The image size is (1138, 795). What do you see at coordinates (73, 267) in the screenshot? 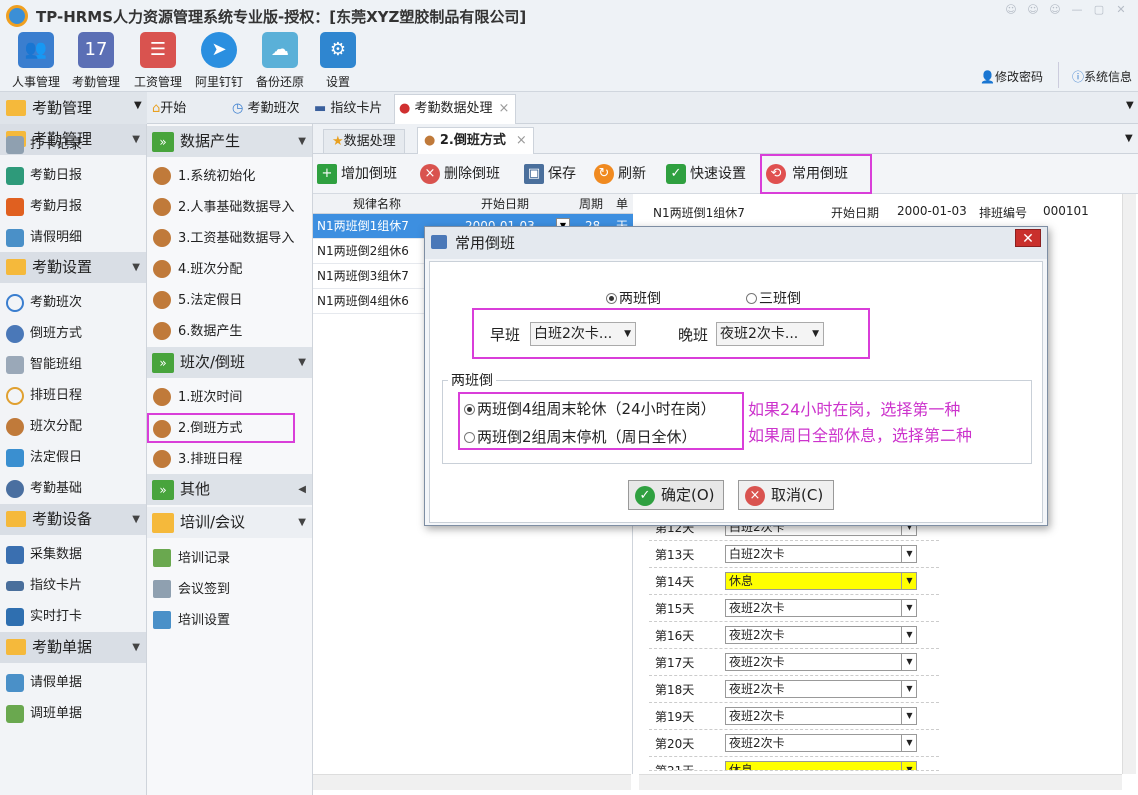
I see `nav-group-attendance-settings: 考勤设置 ▼` at bounding box center [73, 267].